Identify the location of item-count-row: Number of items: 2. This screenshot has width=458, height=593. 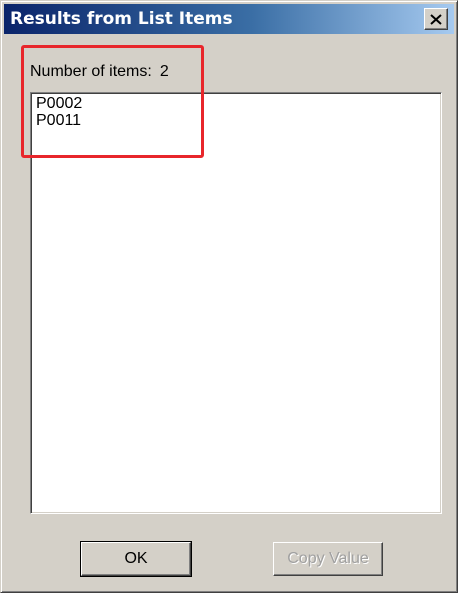
(99, 72).